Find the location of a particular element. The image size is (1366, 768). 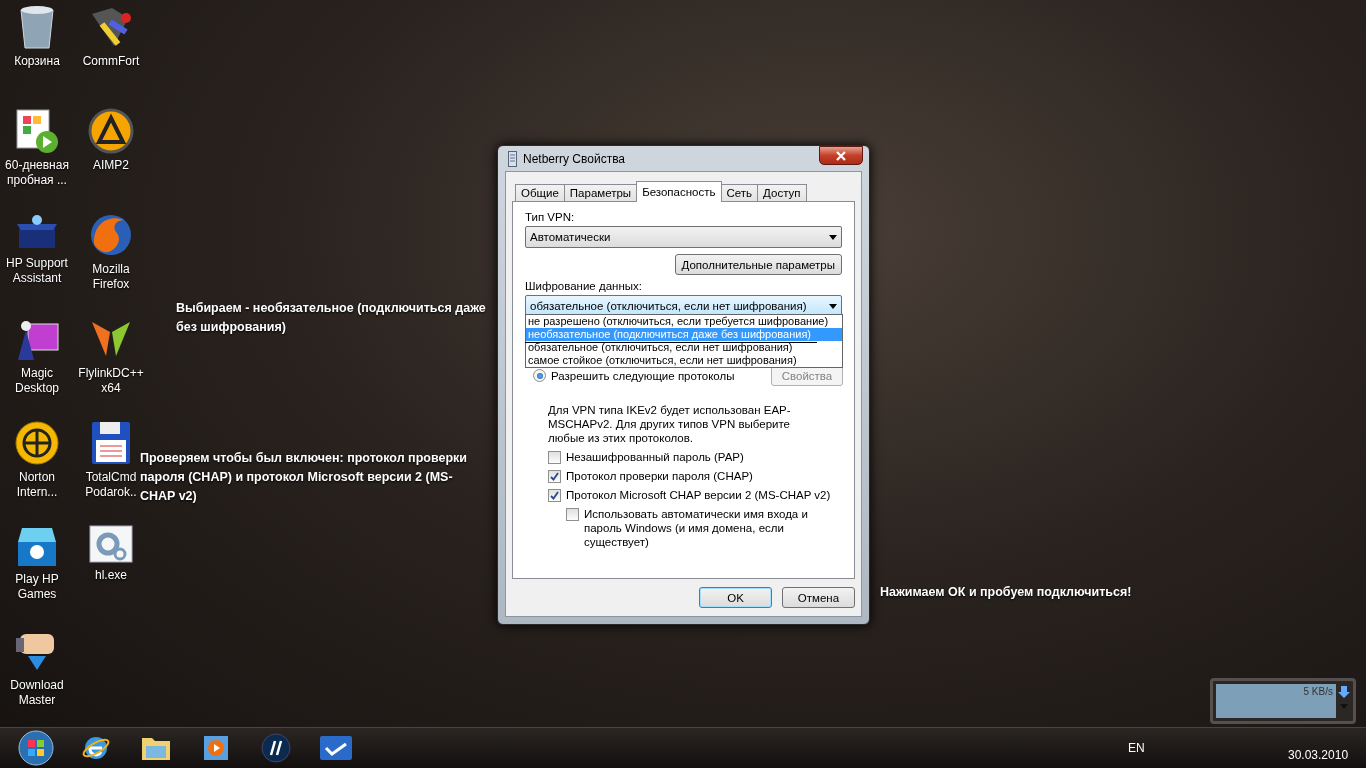

close-button is located at coordinates (841, 155).